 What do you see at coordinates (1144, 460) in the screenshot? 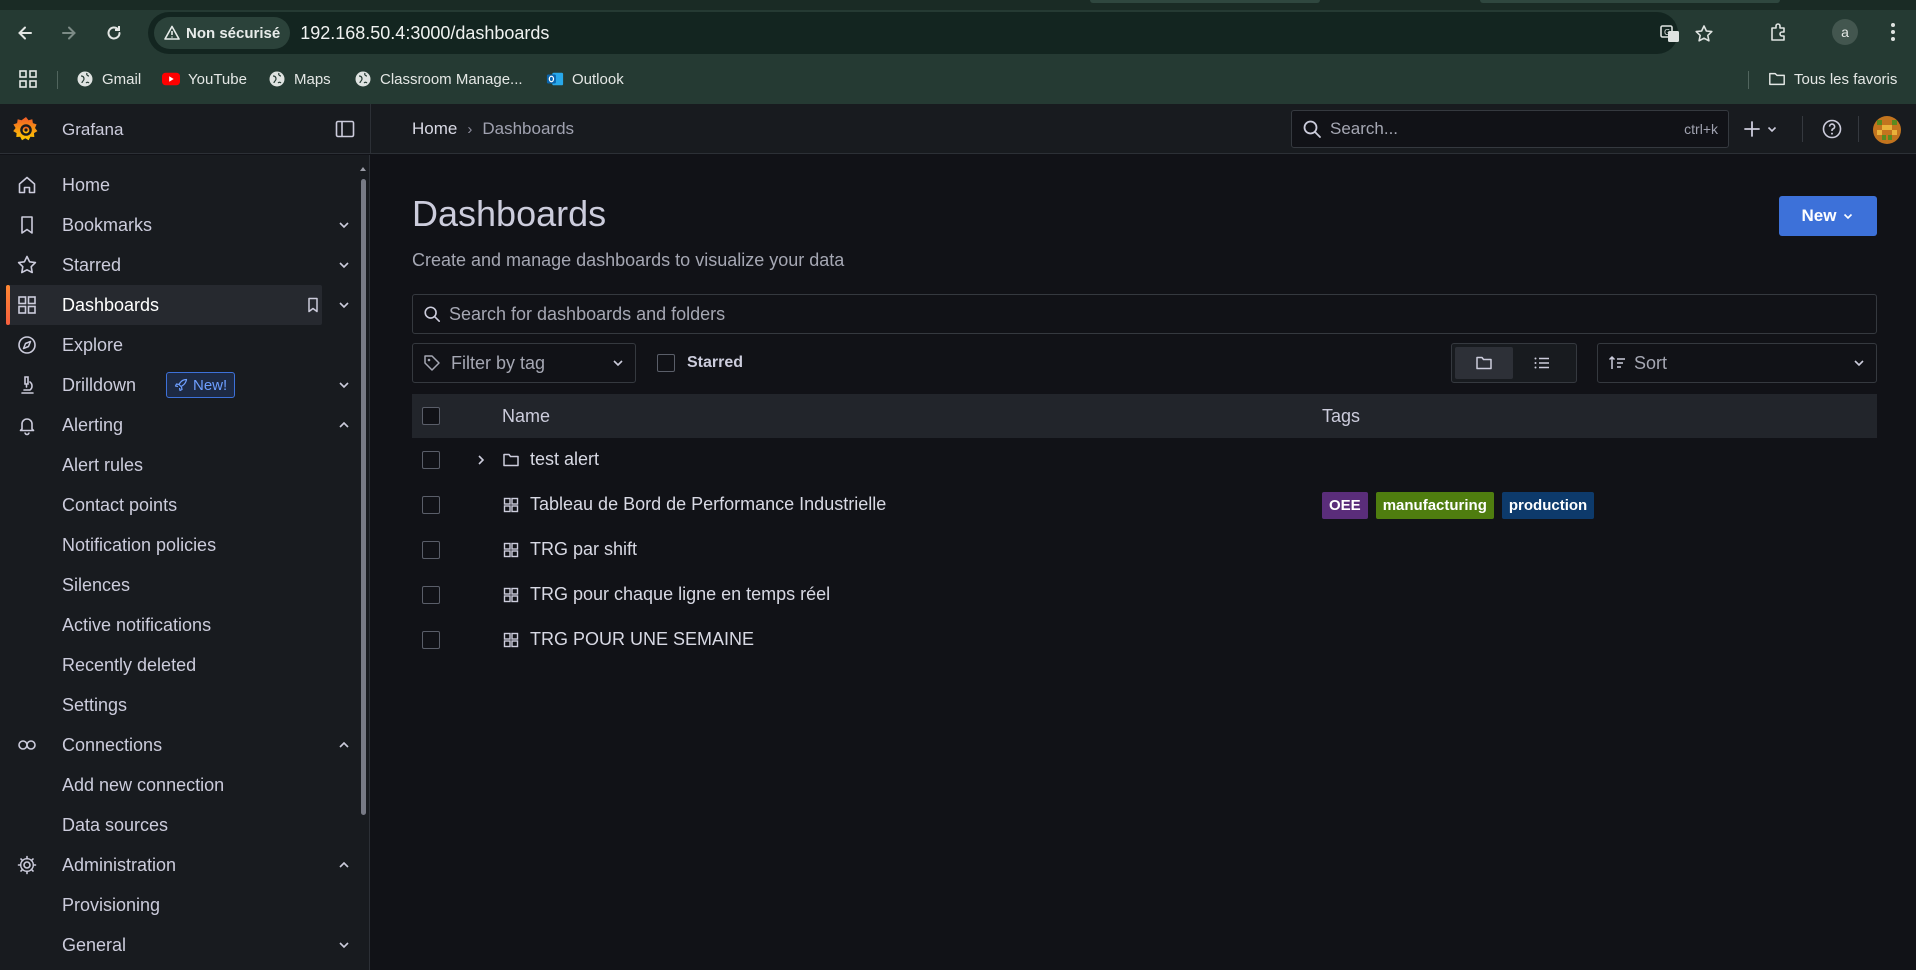
I see `table-row: test alert` at bounding box center [1144, 460].